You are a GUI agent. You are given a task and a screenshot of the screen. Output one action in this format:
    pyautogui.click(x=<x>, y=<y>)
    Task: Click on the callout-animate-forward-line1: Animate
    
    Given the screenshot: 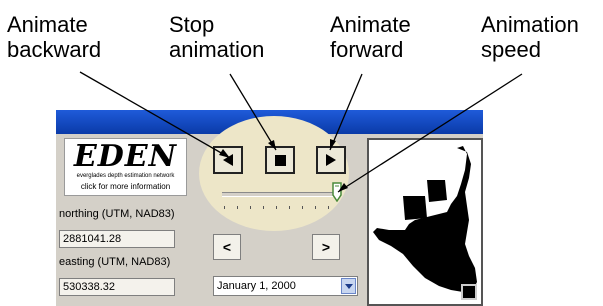 What is the action you would take?
    pyautogui.click(x=370, y=24)
    